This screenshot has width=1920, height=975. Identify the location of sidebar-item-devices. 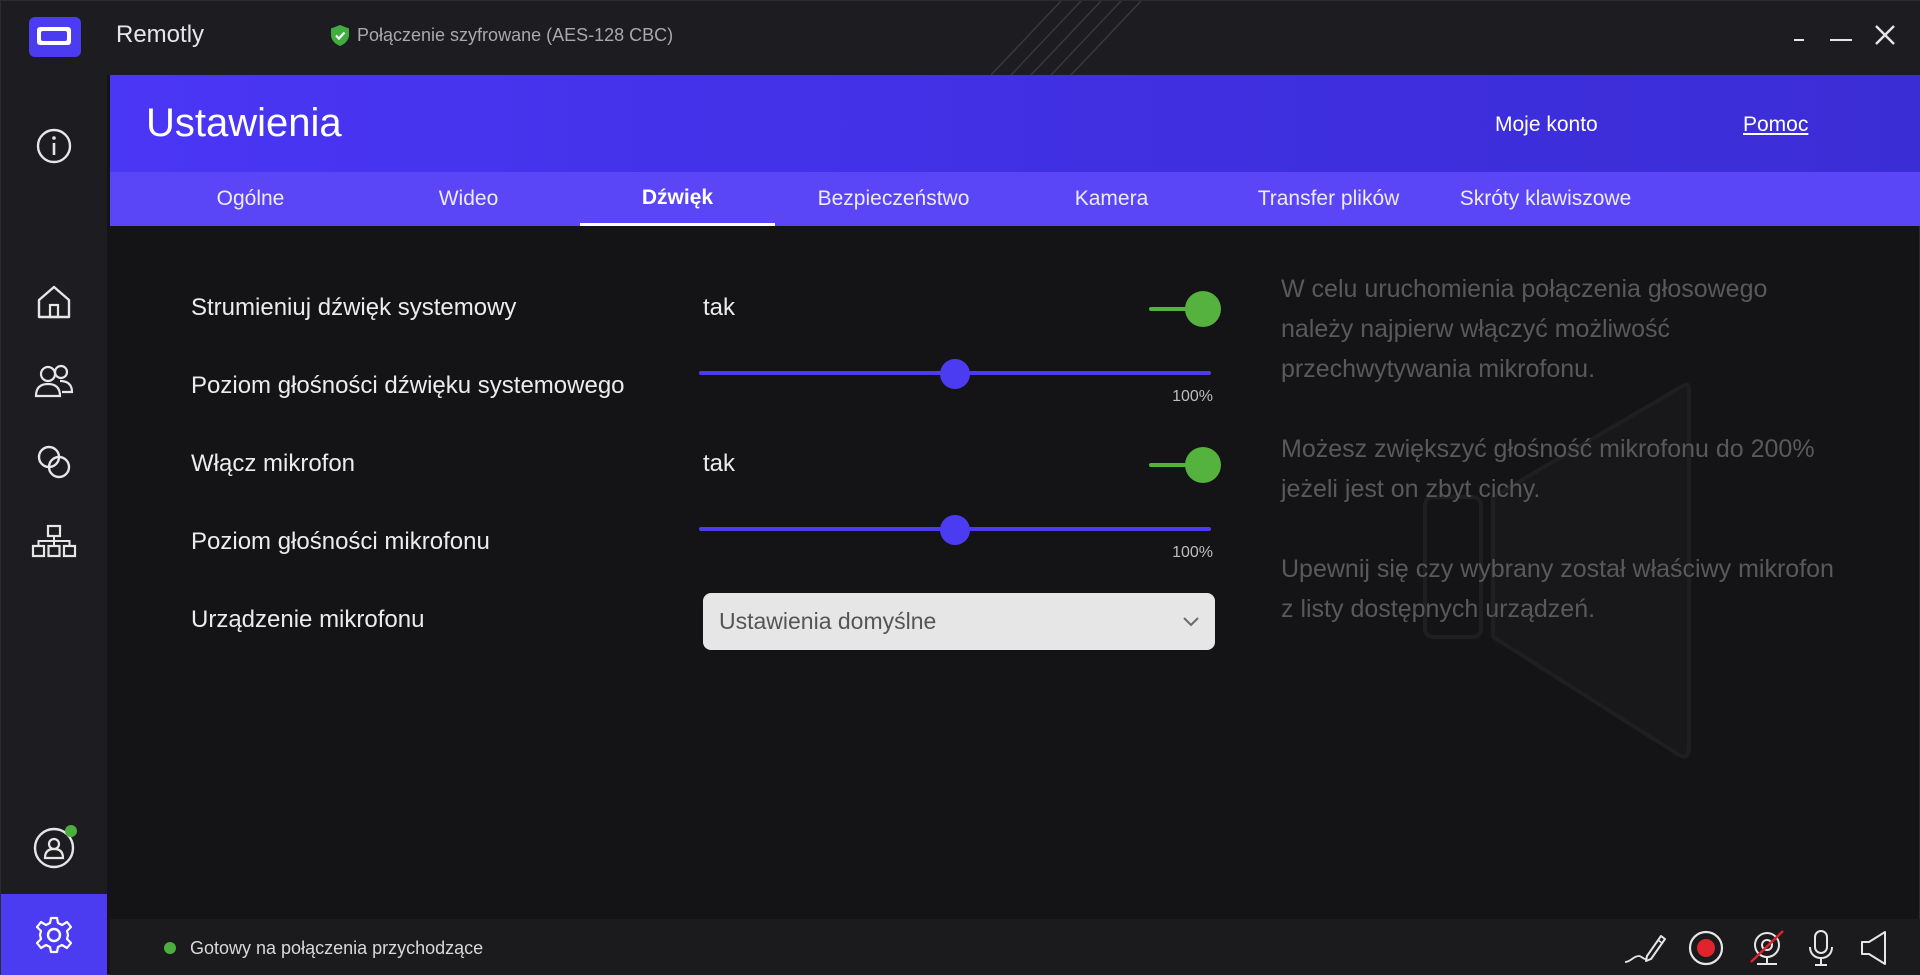
(54, 542).